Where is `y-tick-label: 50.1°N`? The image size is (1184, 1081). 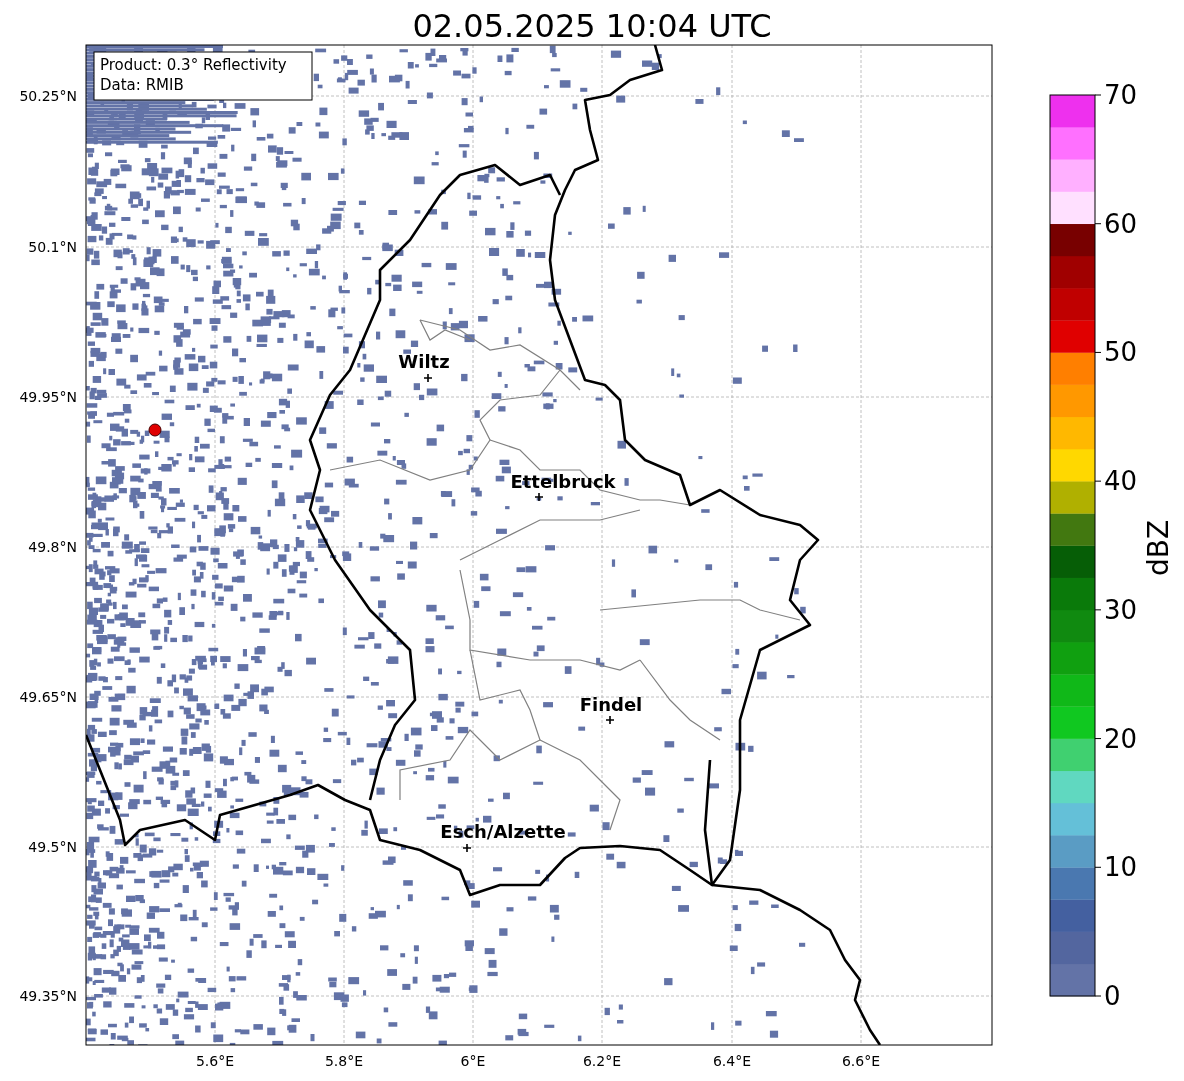 y-tick-label: 50.1°N is located at coordinates (52, 247).